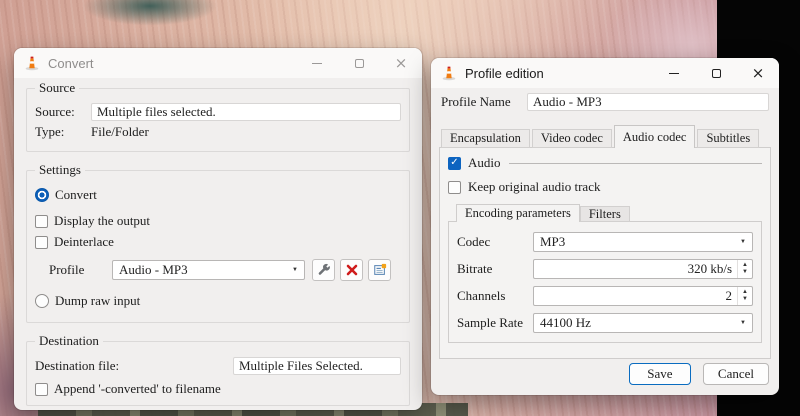 This screenshot has height=416, width=800. Describe the element at coordinates (208, 270) in the screenshot. I see `profile-select: Audio - MP3 ▼` at that location.